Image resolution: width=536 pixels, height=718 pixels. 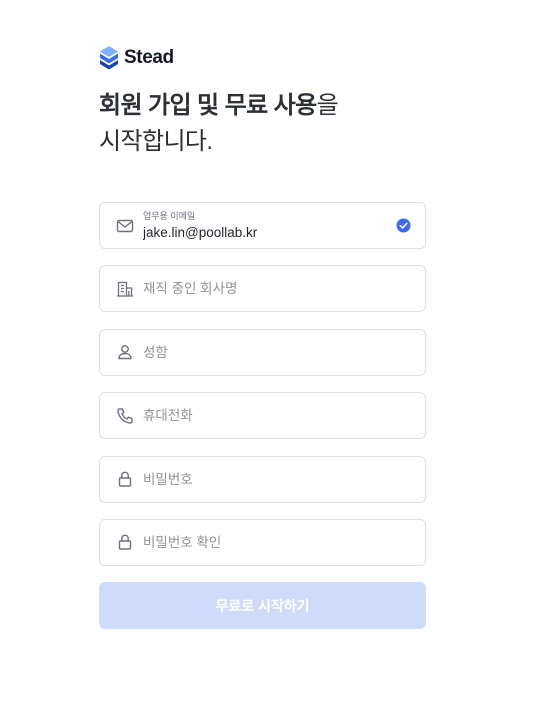 I want to click on title-bold: 회원 가입 및 무료 사용, so click(x=208, y=105).